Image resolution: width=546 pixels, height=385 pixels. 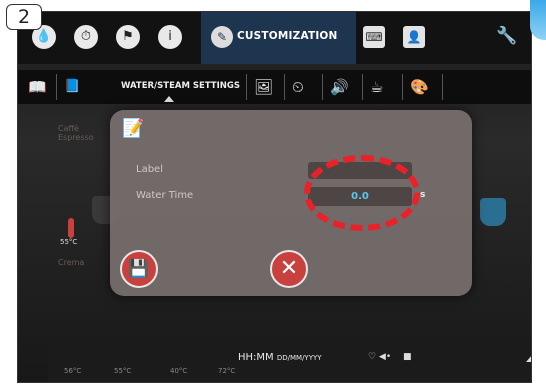 What do you see at coordinates (24, 17) in the screenshot?
I see `step-number-badge: 2` at bounding box center [24, 17].